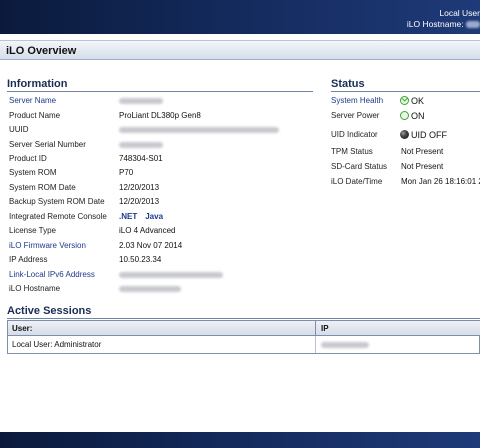  What do you see at coordinates (58, 216) in the screenshot?
I see `remote-console-label: Integrated Remote Console` at bounding box center [58, 216].